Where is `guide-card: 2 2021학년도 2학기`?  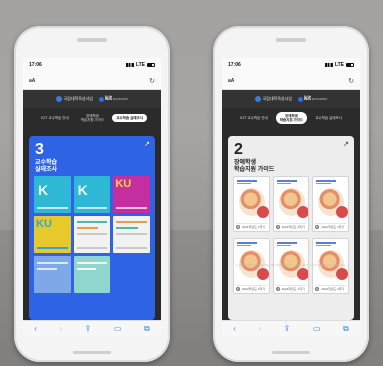 guide-card: 2 2021학년도 2학기 is located at coordinates (291, 204).